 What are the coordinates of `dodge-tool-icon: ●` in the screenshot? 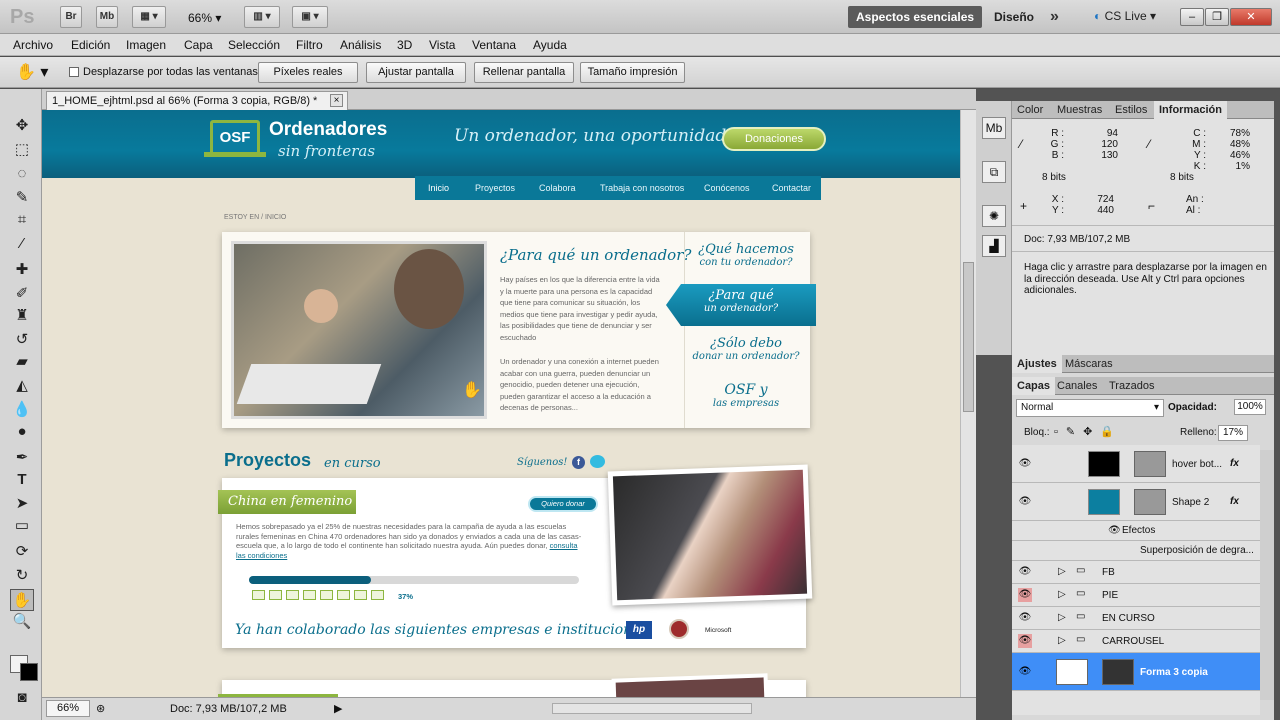 It's located at (22, 432).